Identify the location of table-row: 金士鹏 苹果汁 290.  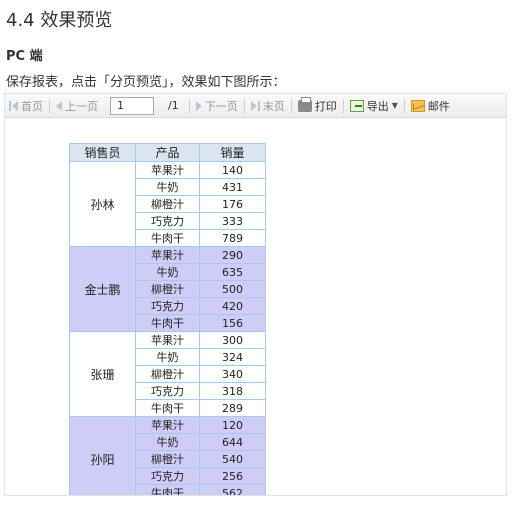
(167, 289).